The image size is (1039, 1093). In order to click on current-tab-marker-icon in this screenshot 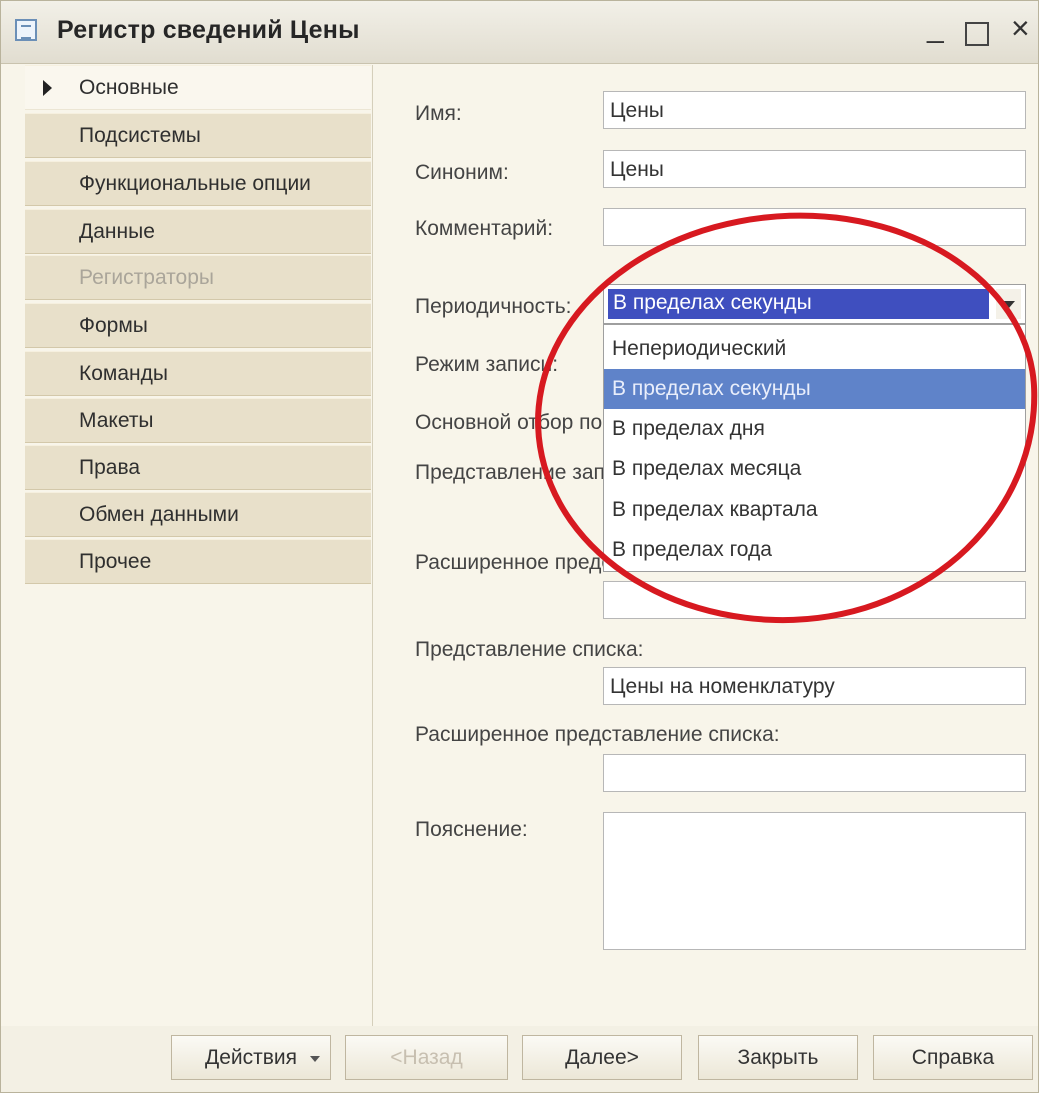, I will do `click(47, 88)`.